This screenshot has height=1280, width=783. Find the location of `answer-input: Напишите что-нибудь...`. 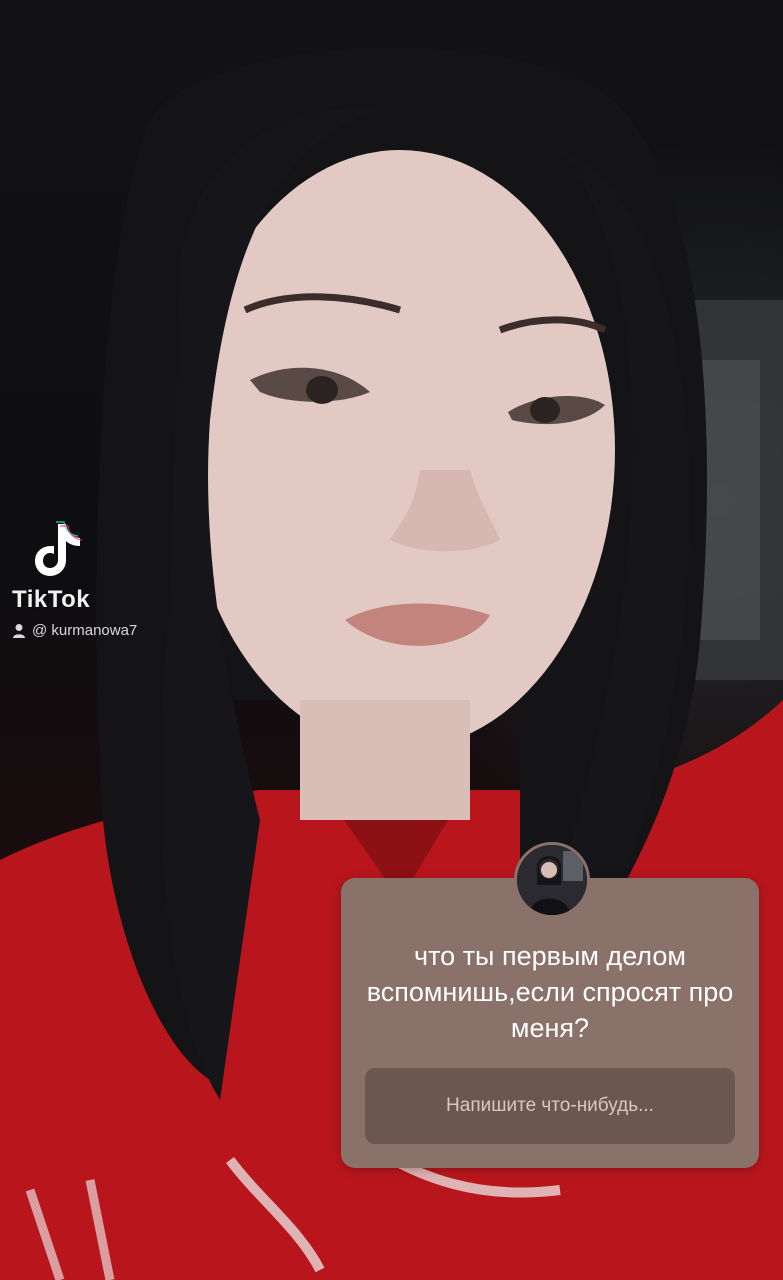

answer-input: Напишите что-нибудь... is located at coordinates (550, 1106).